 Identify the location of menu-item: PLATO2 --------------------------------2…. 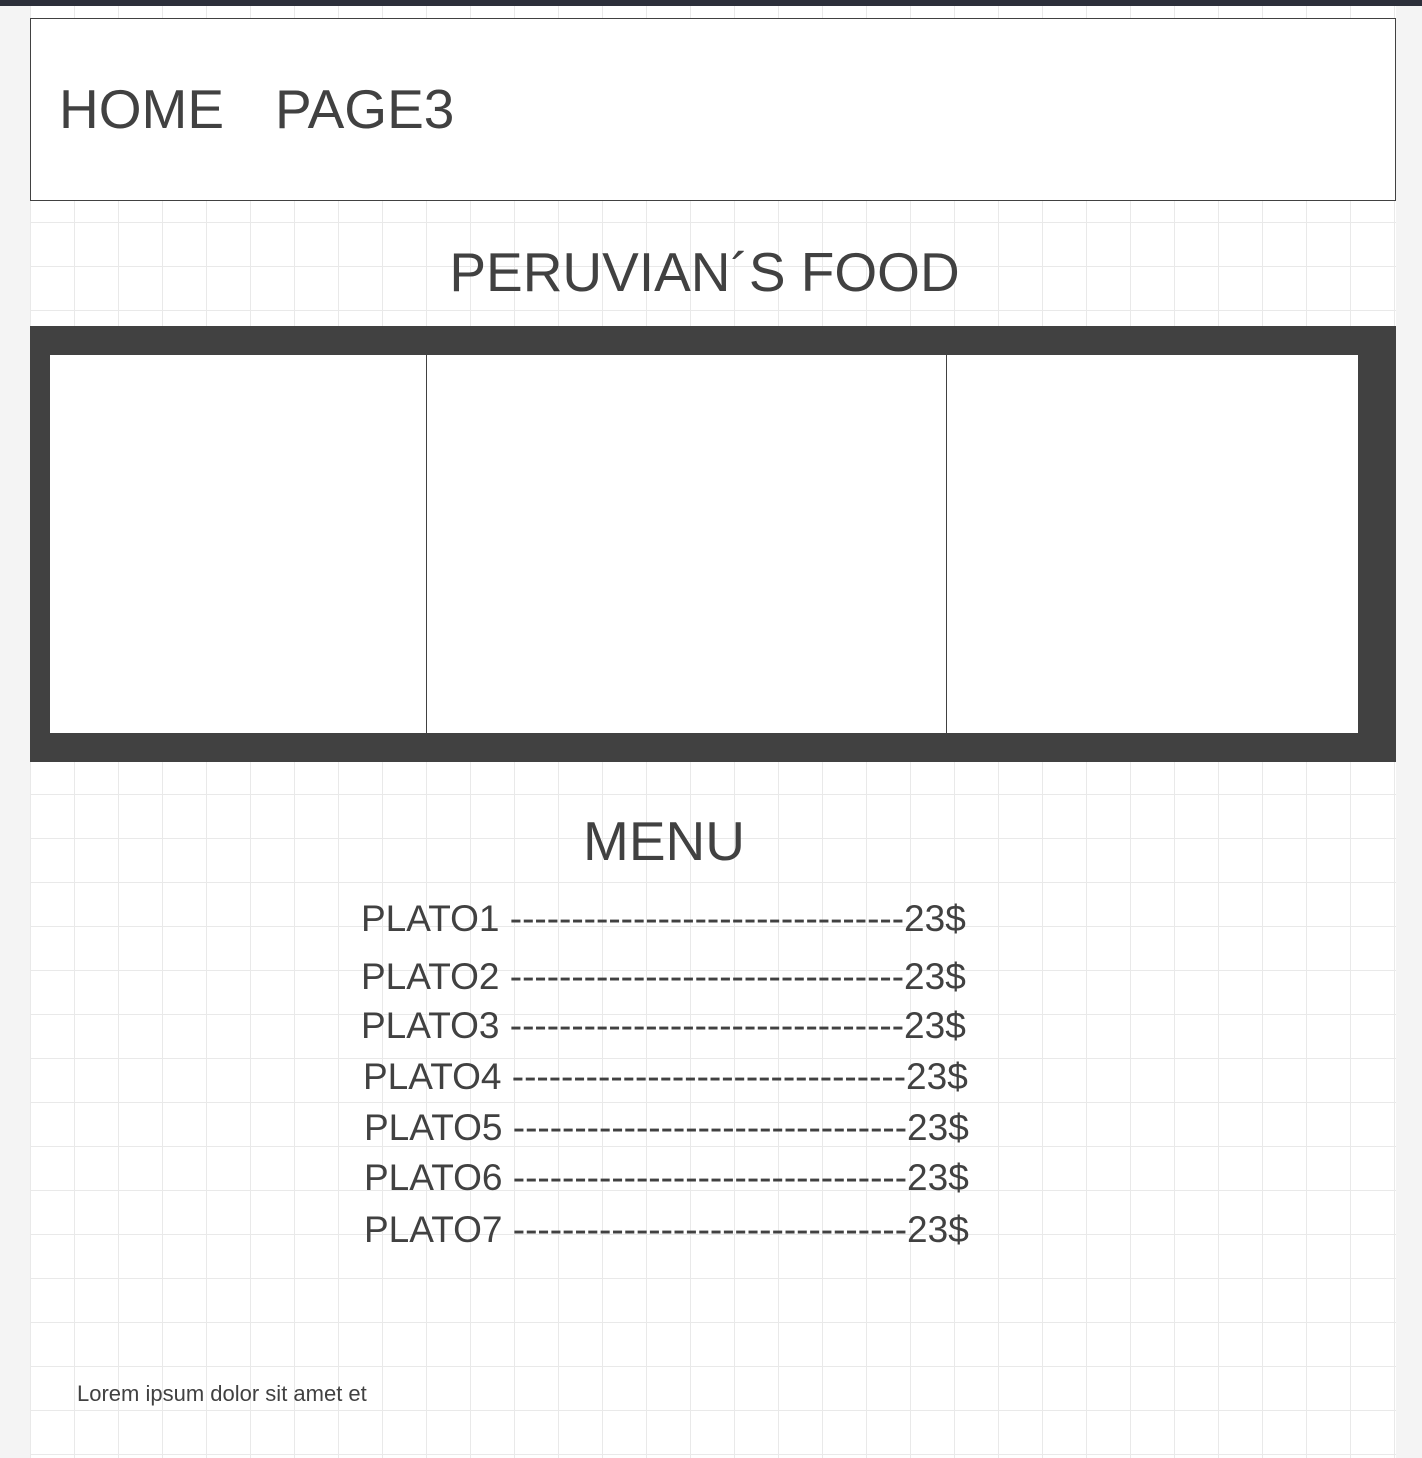
(663, 976).